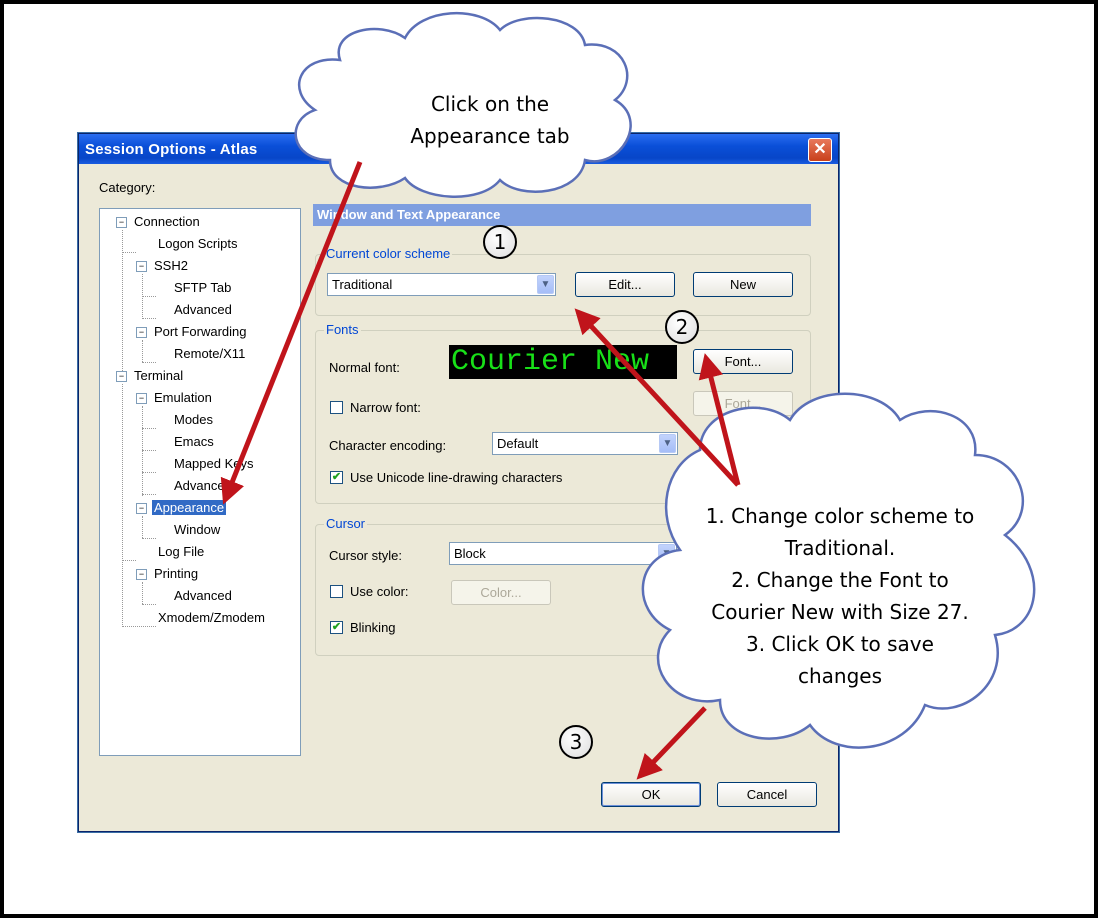 The width and height of the screenshot is (1098, 918). What do you see at coordinates (490, 136) in the screenshot?
I see `cloud-top-line: Appearance tab` at bounding box center [490, 136].